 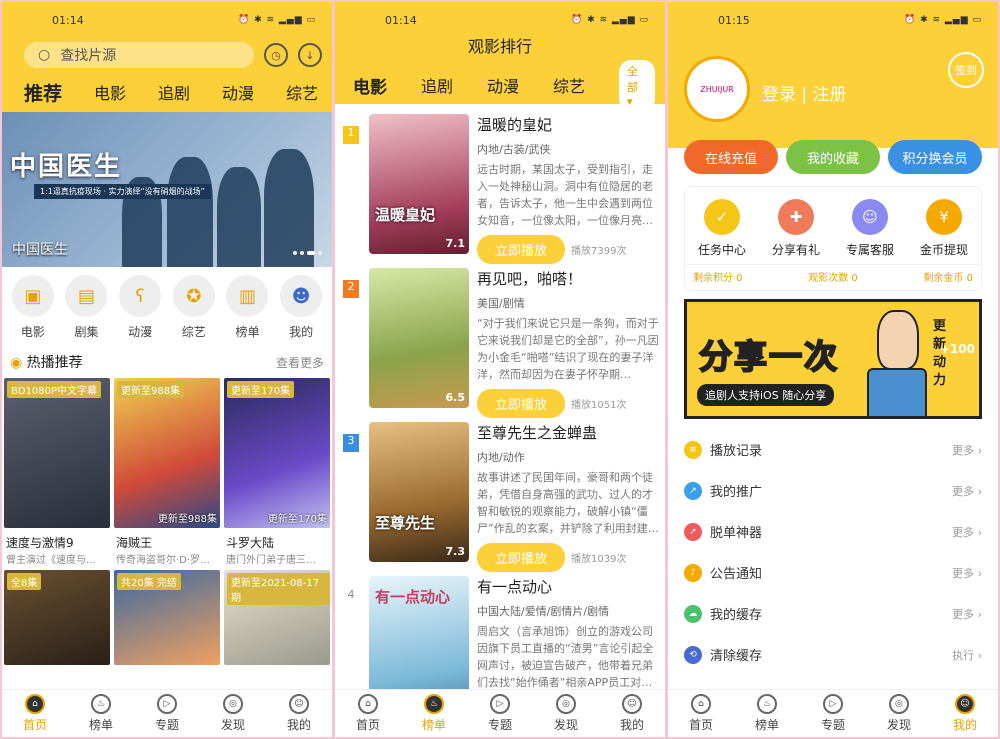 What do you see at coordinates (44, 55) in the screenshot?
I see `search-icon: ○` at bounding box center [44, 55].